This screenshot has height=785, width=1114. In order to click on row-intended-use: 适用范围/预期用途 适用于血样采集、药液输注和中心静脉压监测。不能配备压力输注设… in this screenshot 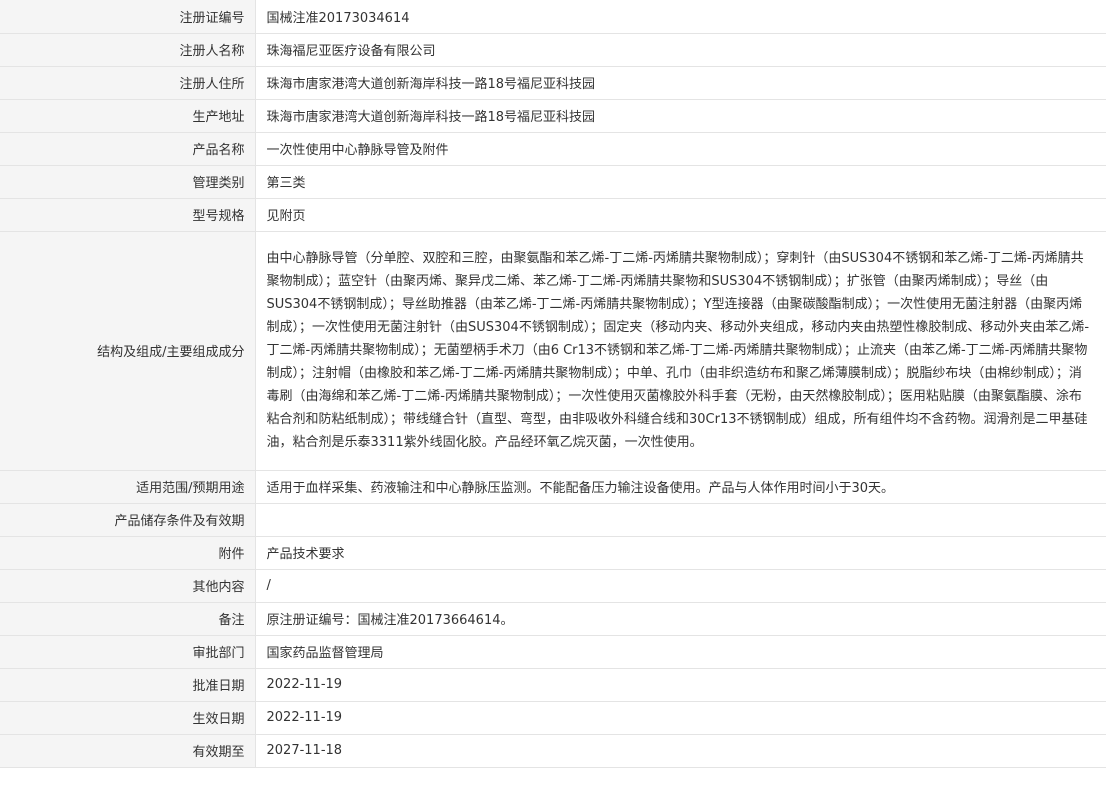, I will do `click(553, 487)`.